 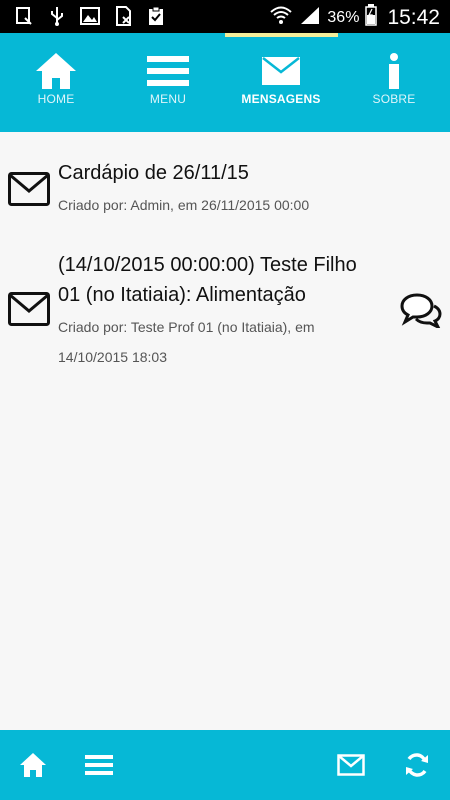 What do you see at coordinates (112, 357) in the screenshot?
I see `message-meta-line-2: 14/10/2015 18:03` at bounding box center [112, 357].